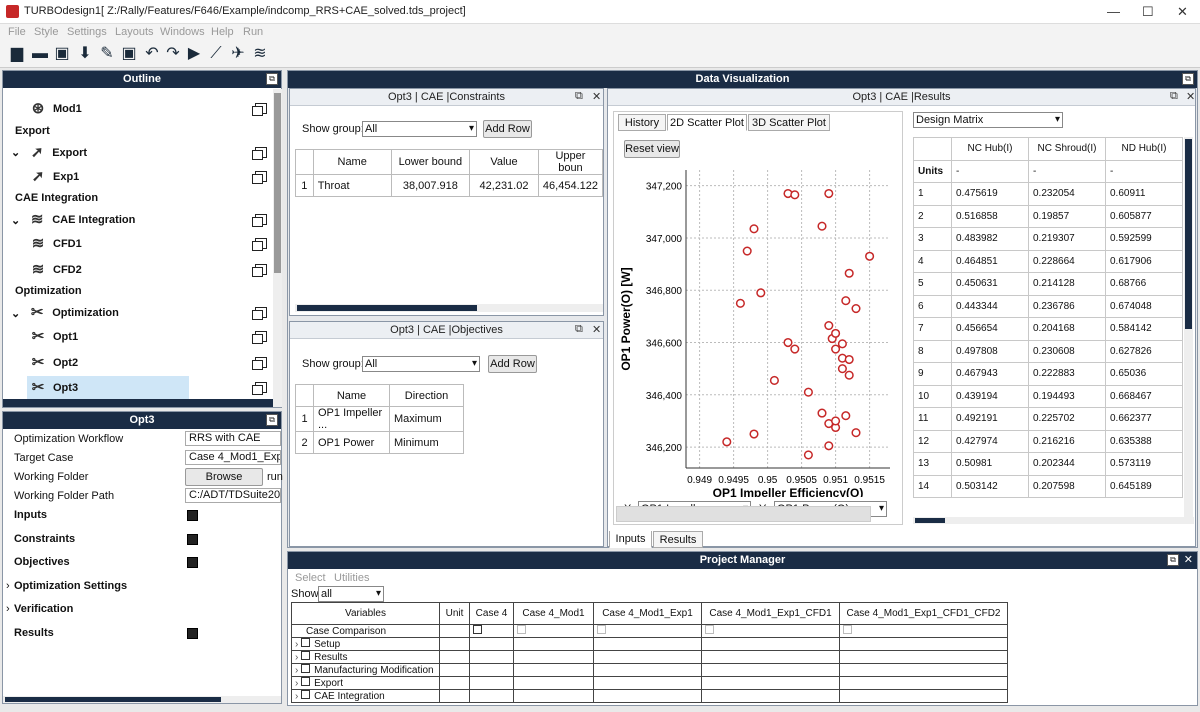 This screenshot has width=1200, height=712. I want to click on maximize-button: ☐, so click(1148, 12).